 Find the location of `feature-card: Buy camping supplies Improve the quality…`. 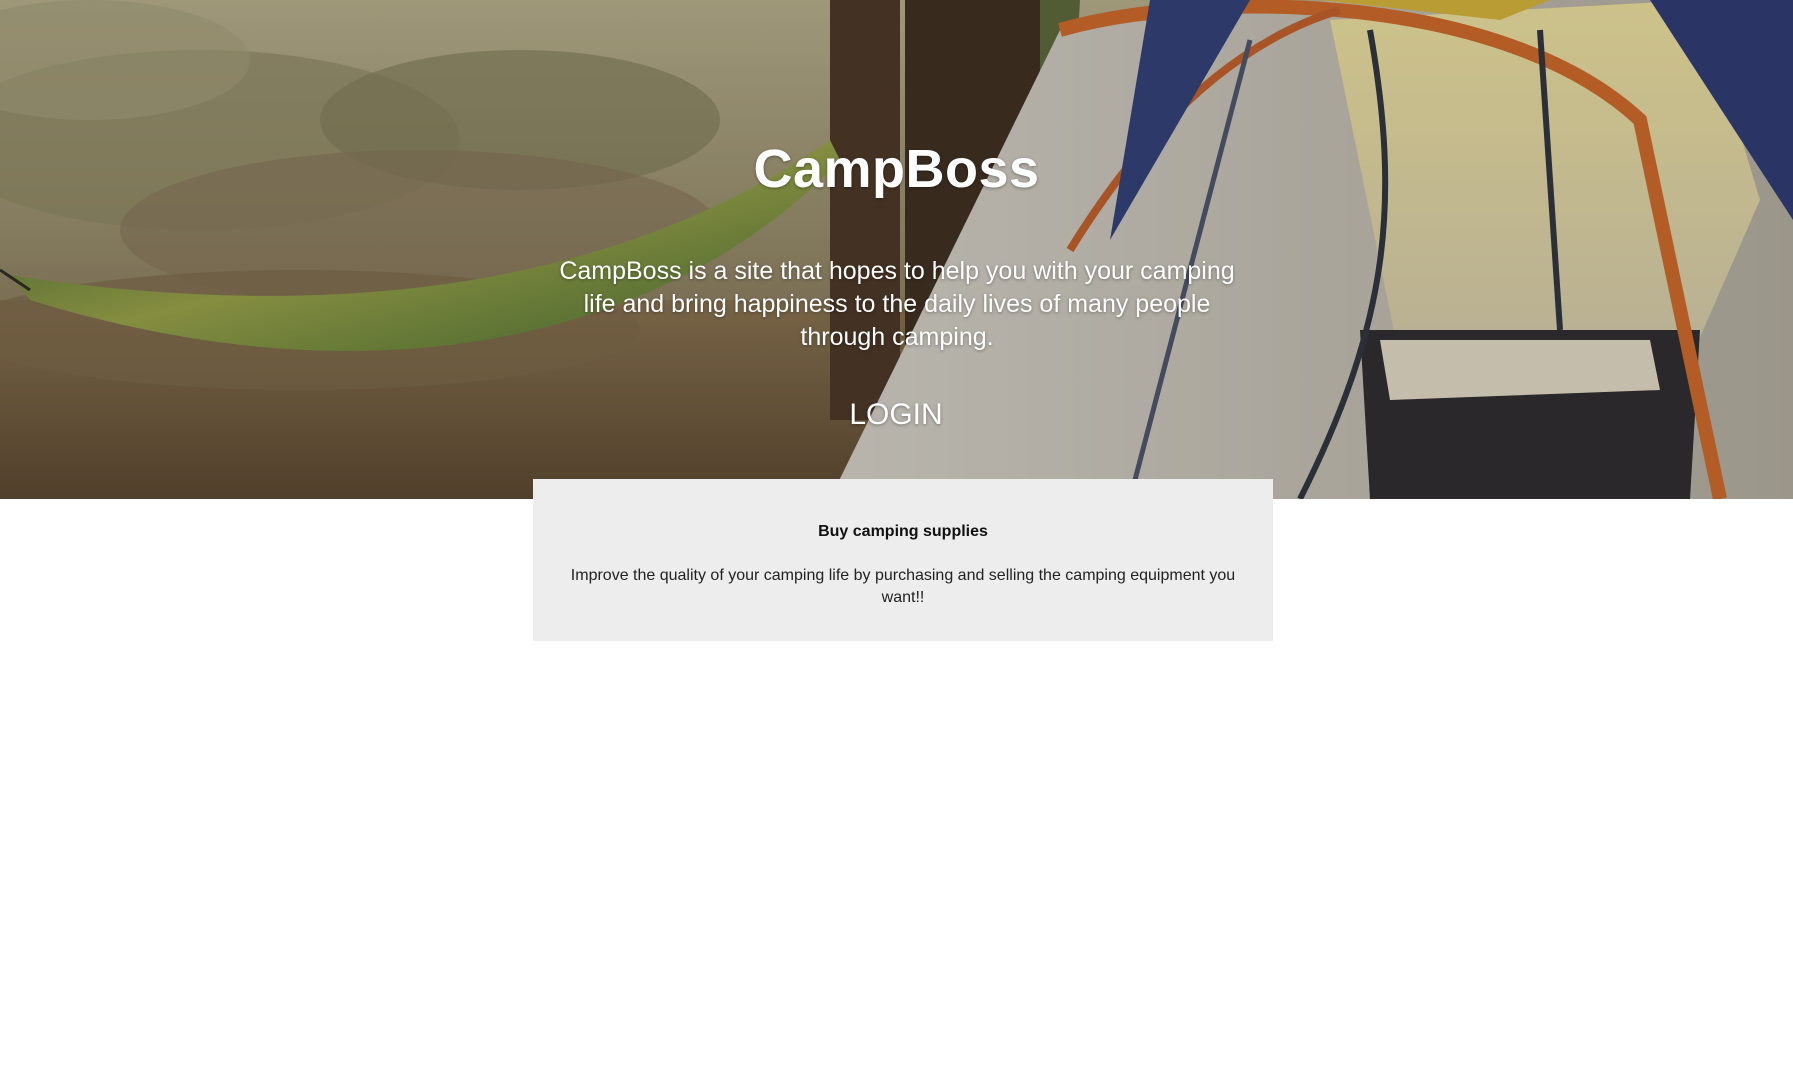

feature-card: Buy camping supplies Improve the quality… is located at coordinates (903, 560).